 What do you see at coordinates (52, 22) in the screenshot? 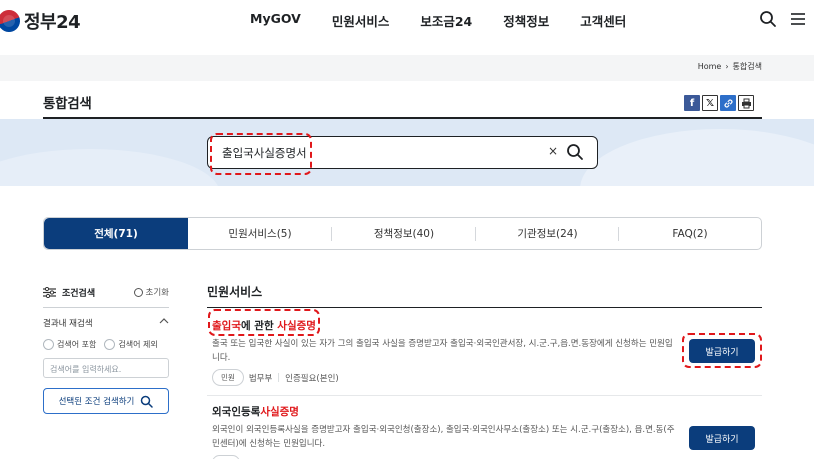
I see `logo-text: 정부24` at bounding box center [52, 22].